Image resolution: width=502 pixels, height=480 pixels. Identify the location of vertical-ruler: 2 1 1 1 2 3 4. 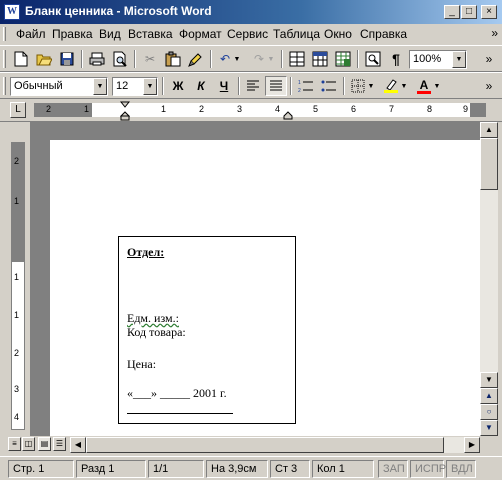
(15, 279).